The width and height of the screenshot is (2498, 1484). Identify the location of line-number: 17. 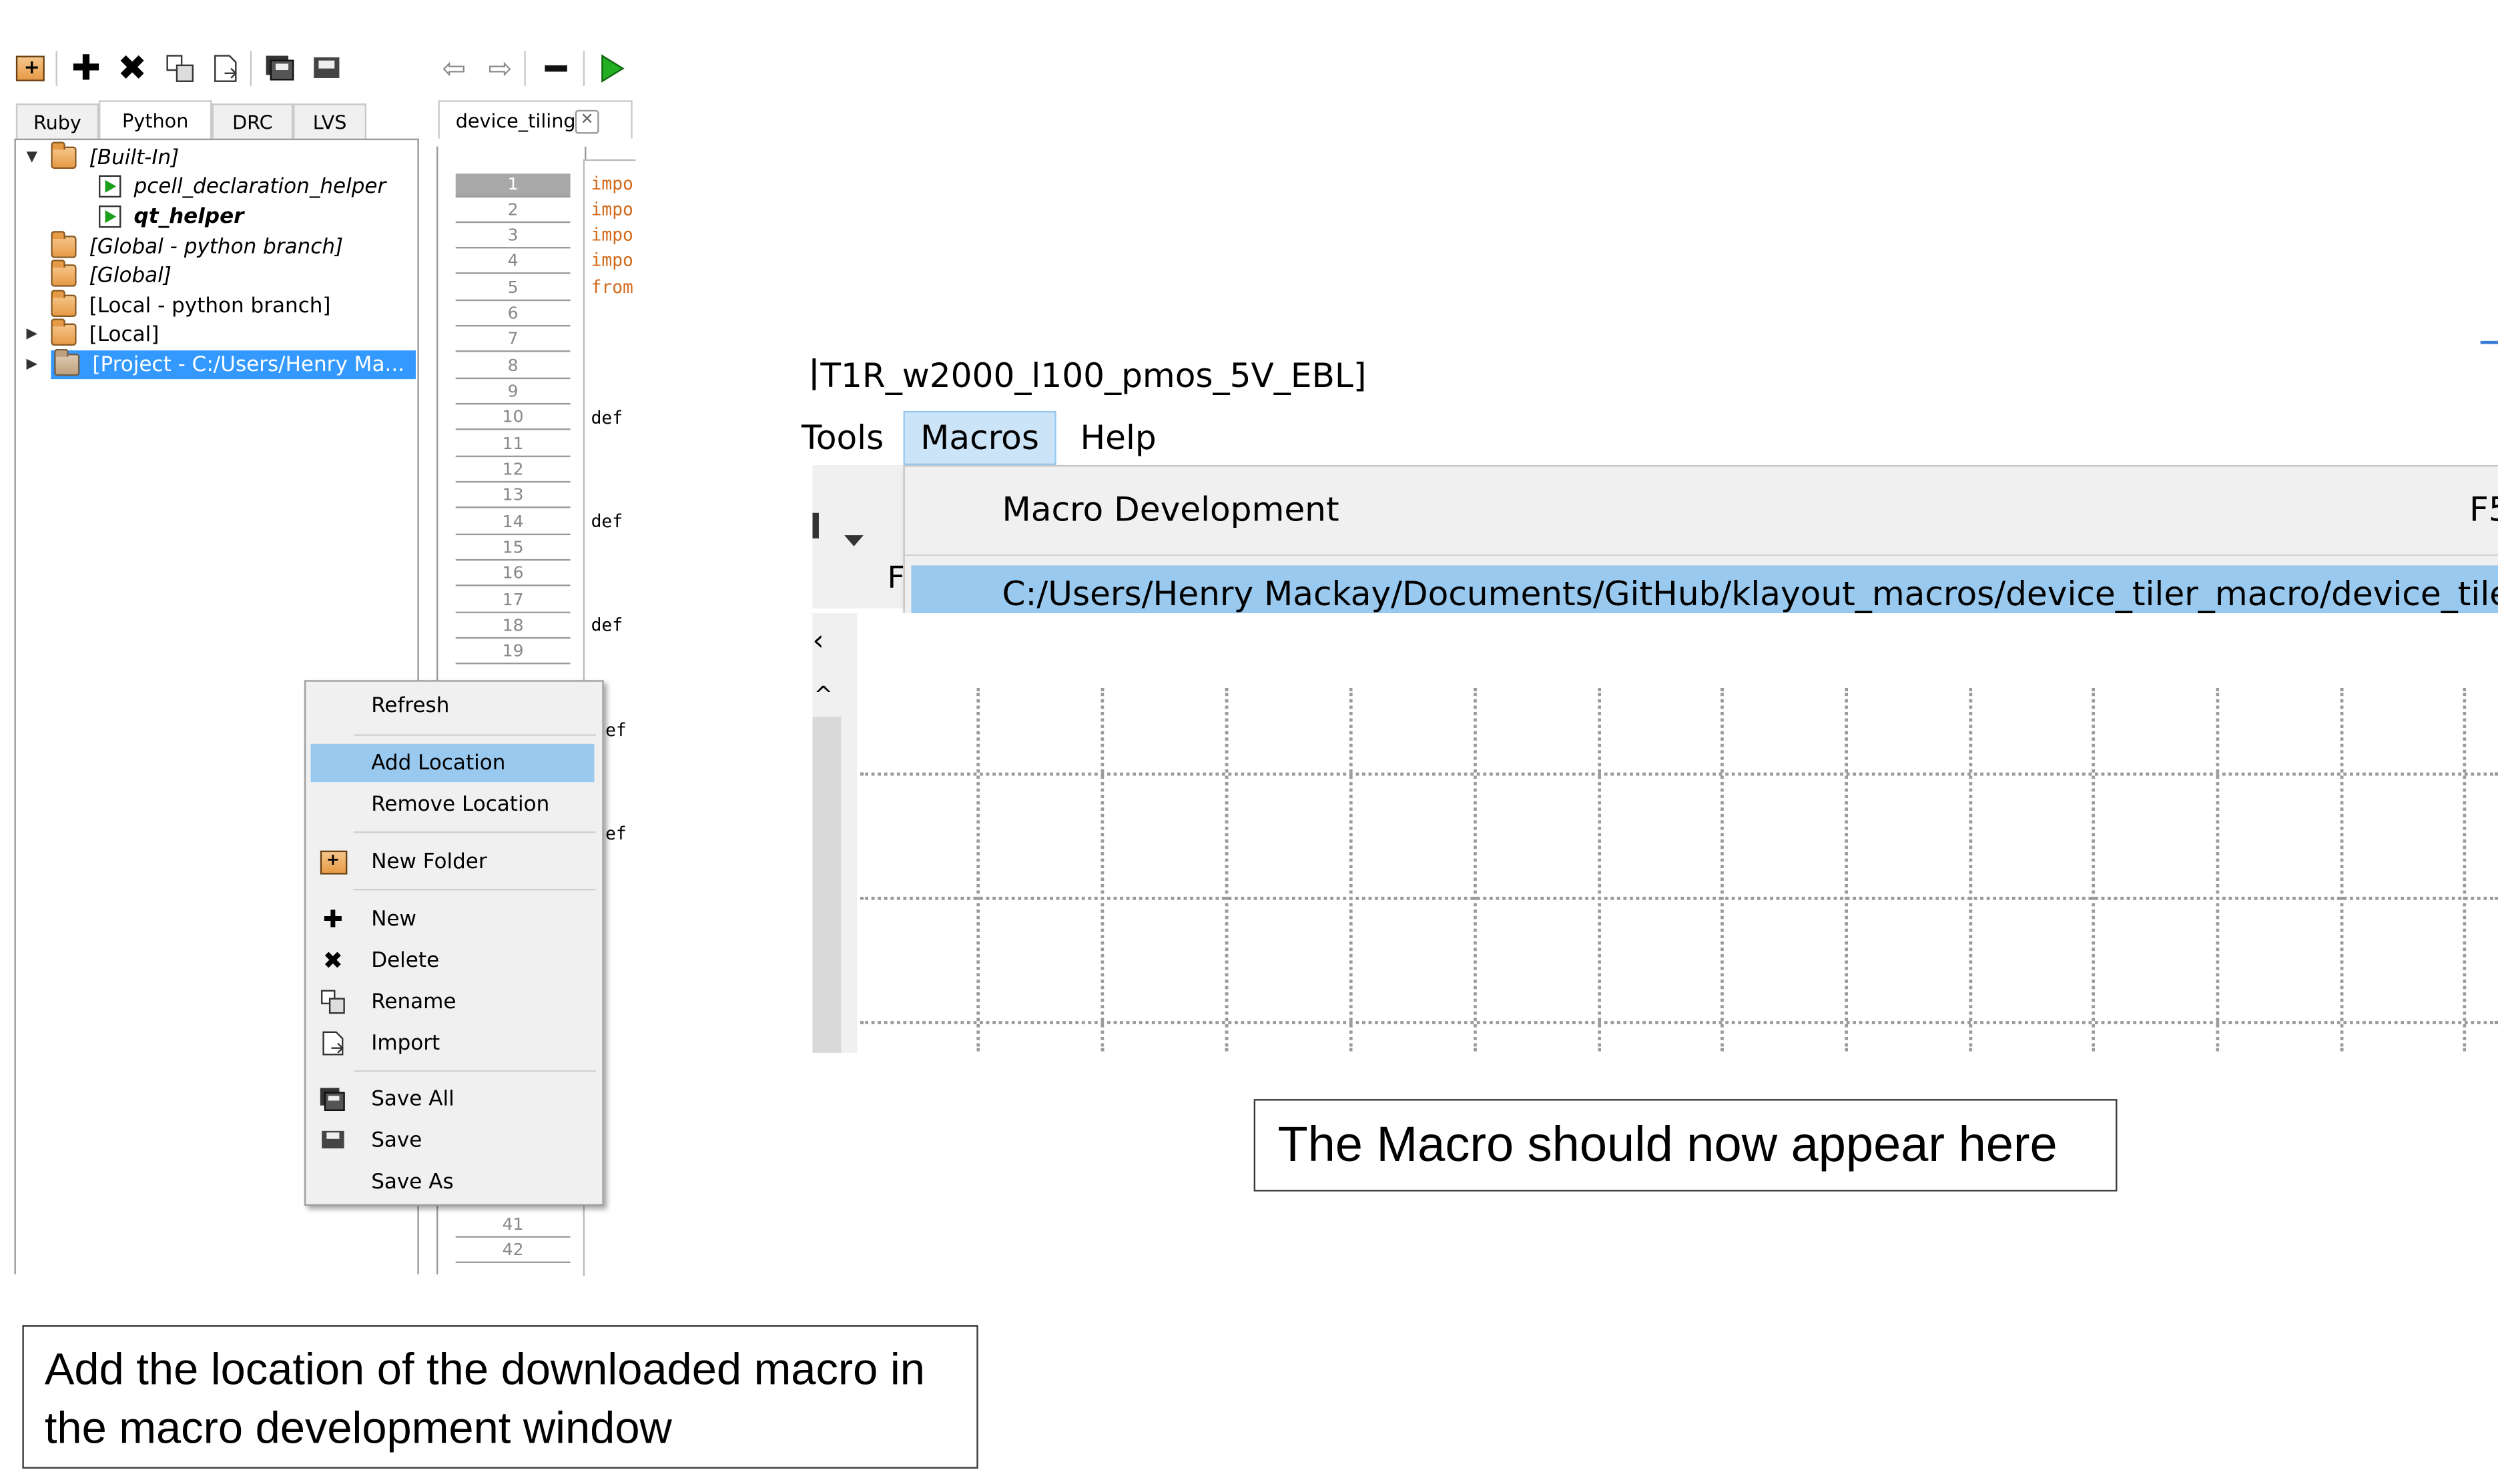
(513, 601).